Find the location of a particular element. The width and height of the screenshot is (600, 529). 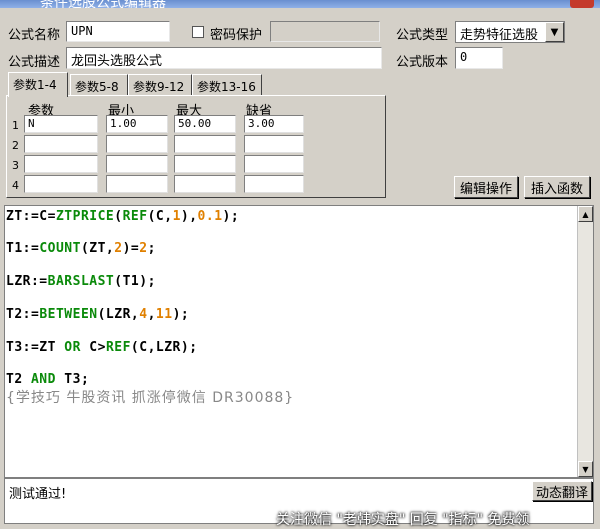

formula-desc-field: 龙回头选股公式 is located at coordinates (224, 58).